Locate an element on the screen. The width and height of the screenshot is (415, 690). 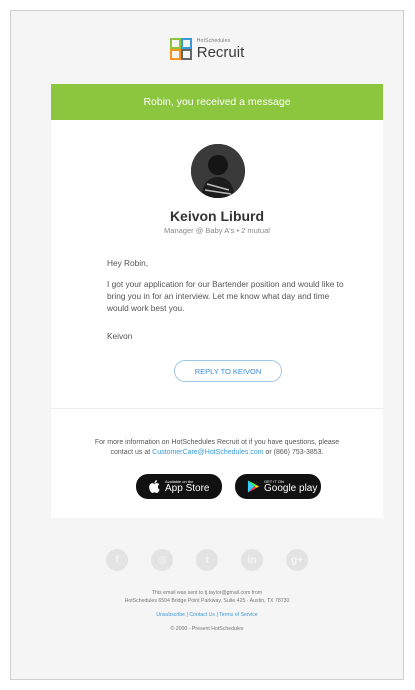
app-store-big-text: App Store is located at coordinates (187, 488).